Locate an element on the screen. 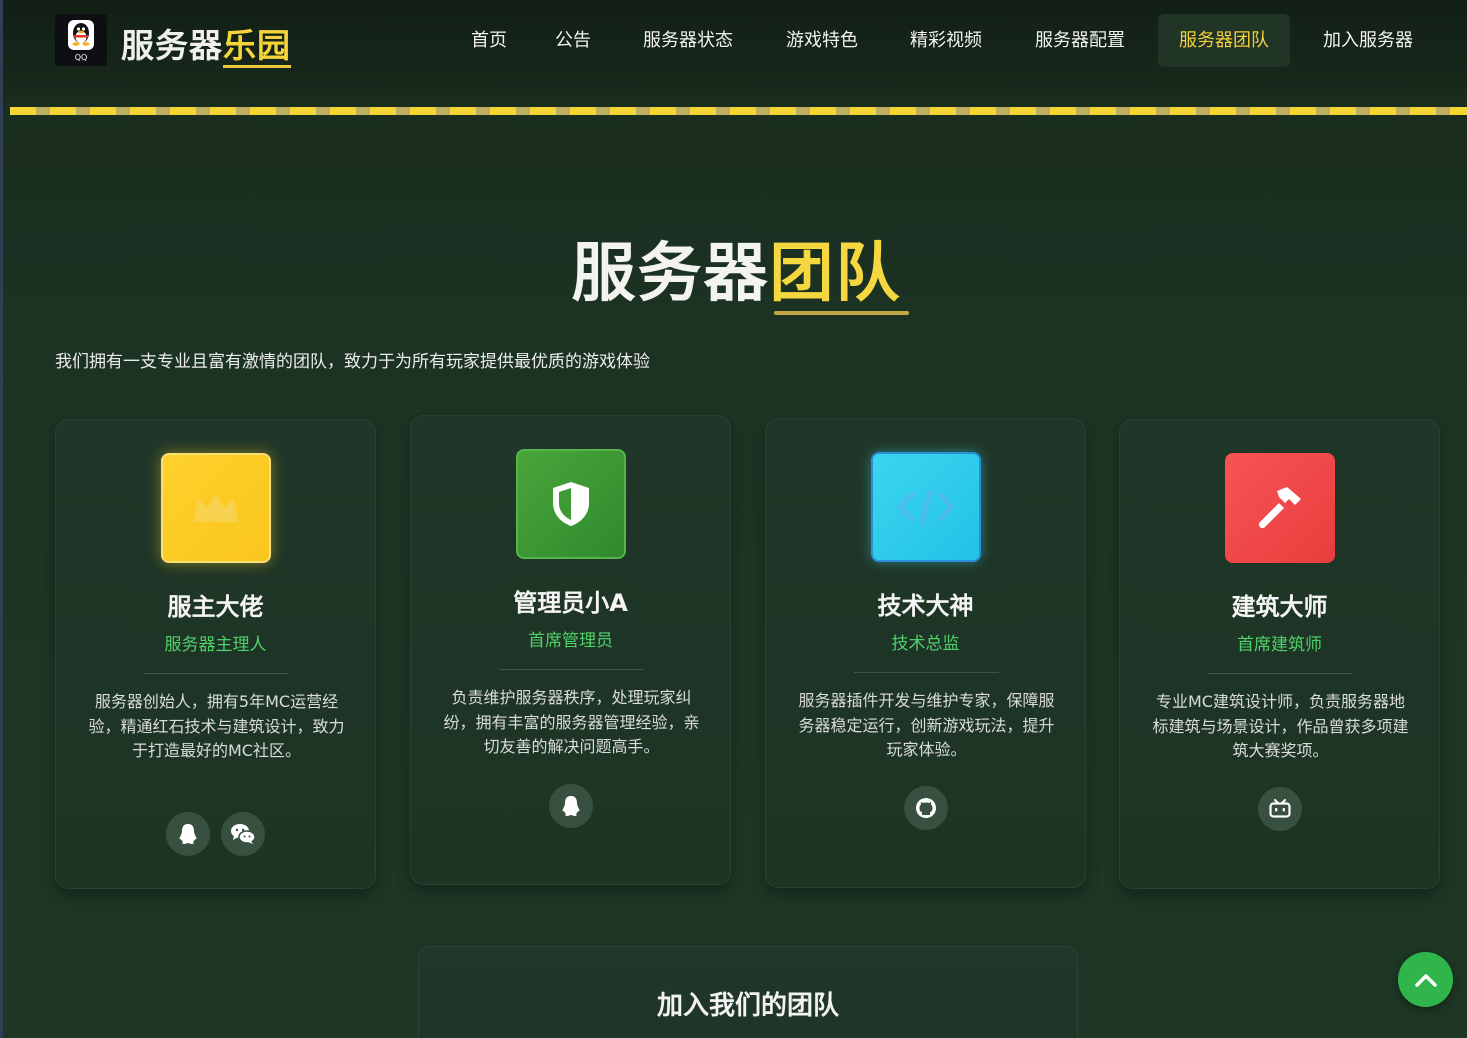 Image resolution: width=1467 pixels, height=1038 pixels. nav-videos: 精彩视频 is located at coordinates (946, 40).